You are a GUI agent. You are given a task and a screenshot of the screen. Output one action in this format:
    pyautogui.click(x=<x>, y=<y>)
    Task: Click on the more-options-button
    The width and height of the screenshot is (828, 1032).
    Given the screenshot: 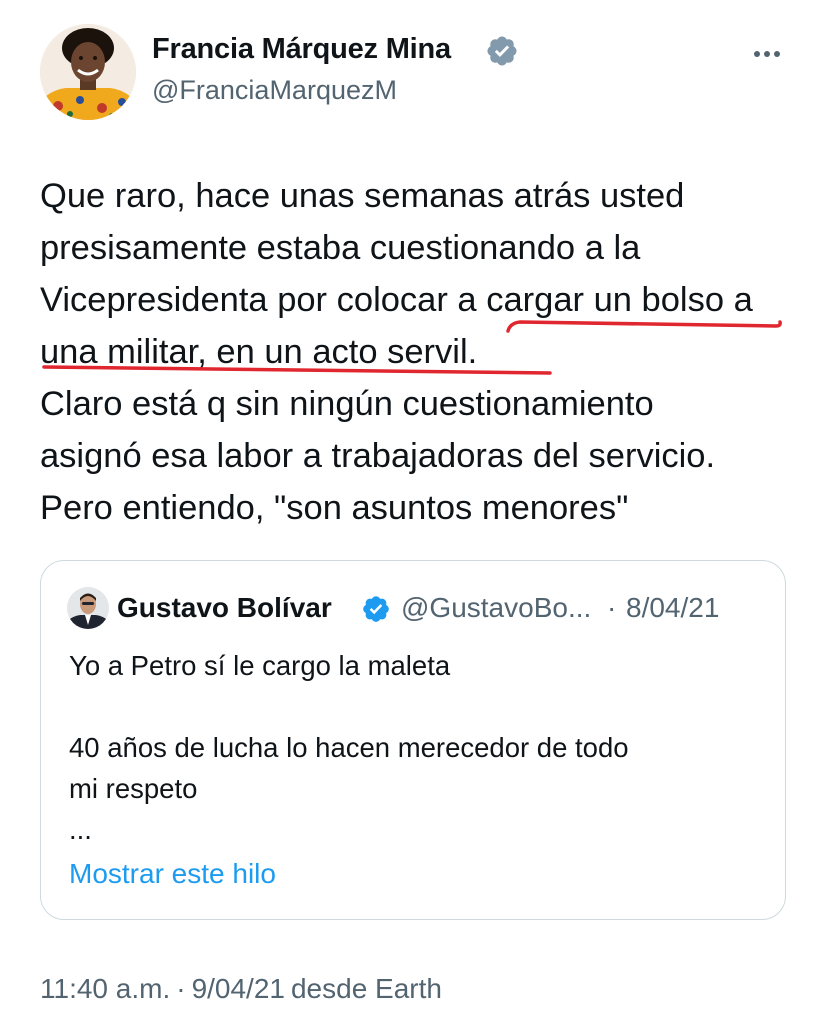 What is the action you would take?
    pyautogui.click(x=767, y=54)
    